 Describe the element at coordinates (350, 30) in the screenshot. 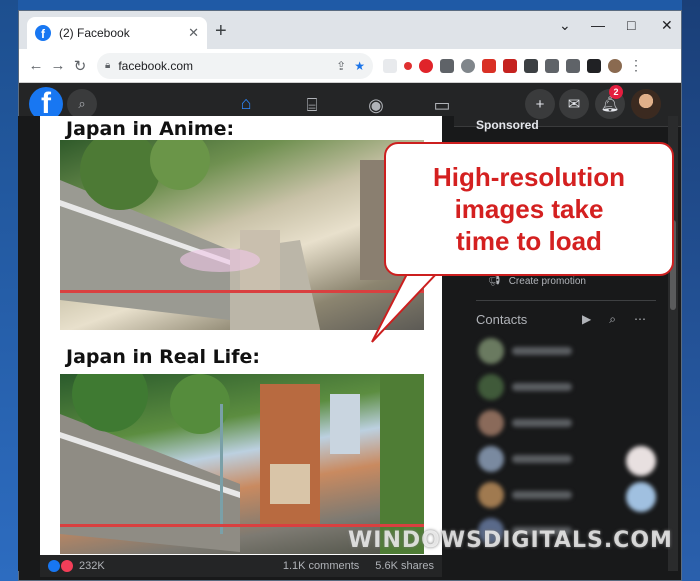

I see `tab-strip: f (2) Facebook ✕ + ⌄ — □ ✕` at that location.